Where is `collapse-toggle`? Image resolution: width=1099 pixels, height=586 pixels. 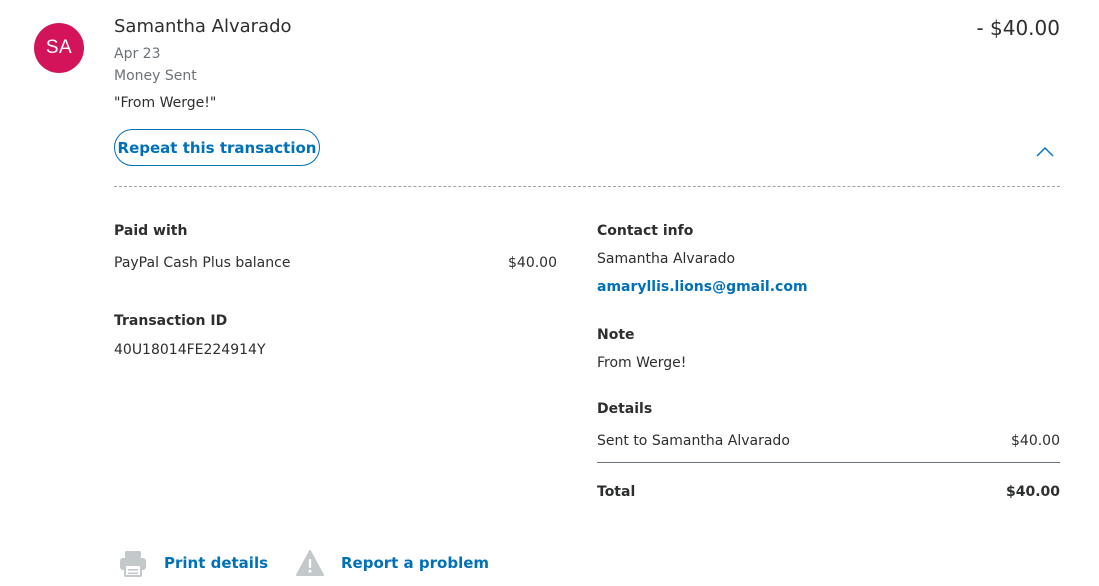 collapse-toggle is located at coordinates (1045, 151).